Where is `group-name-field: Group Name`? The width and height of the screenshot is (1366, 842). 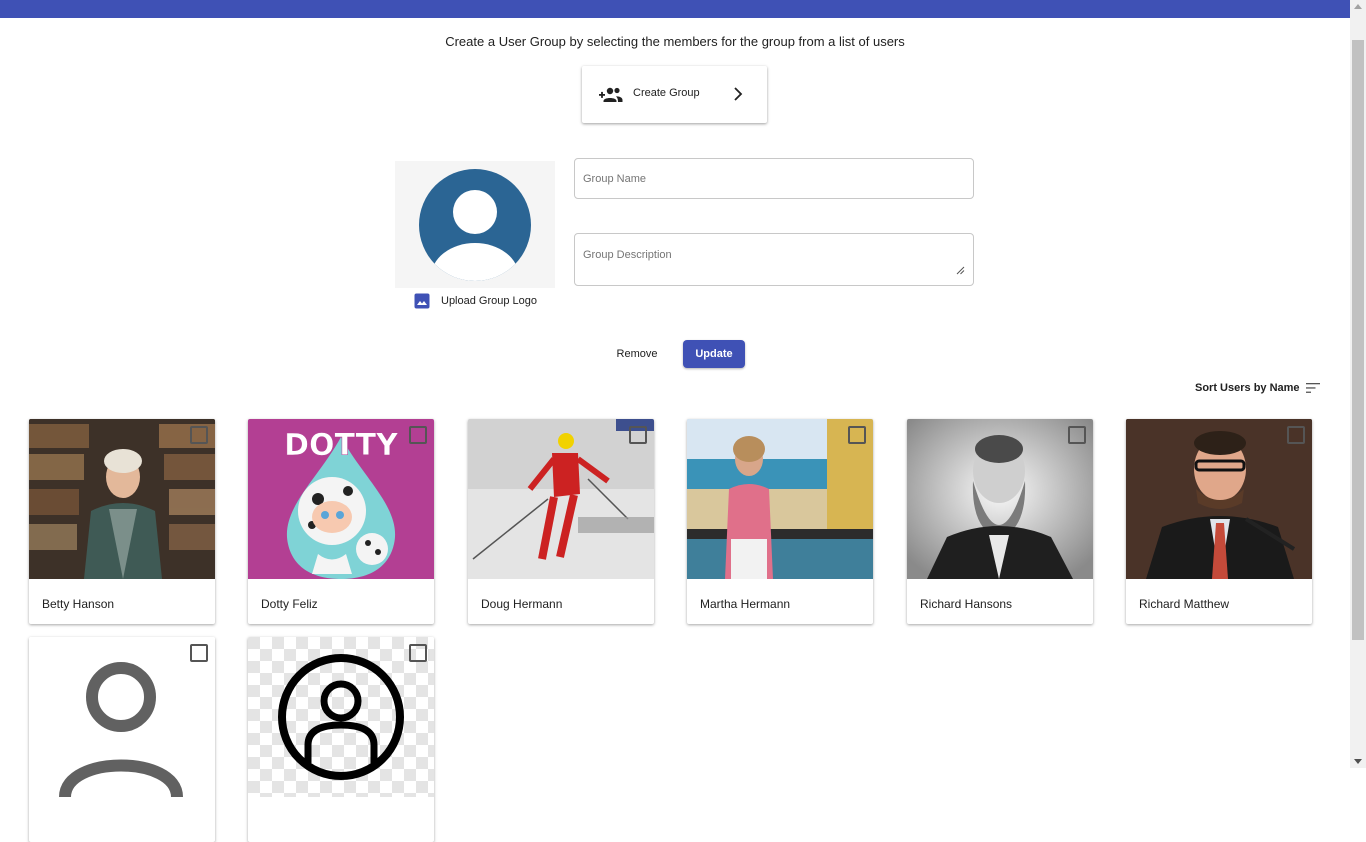
group-name-field: Group Name is located at coordinates (774, 178).